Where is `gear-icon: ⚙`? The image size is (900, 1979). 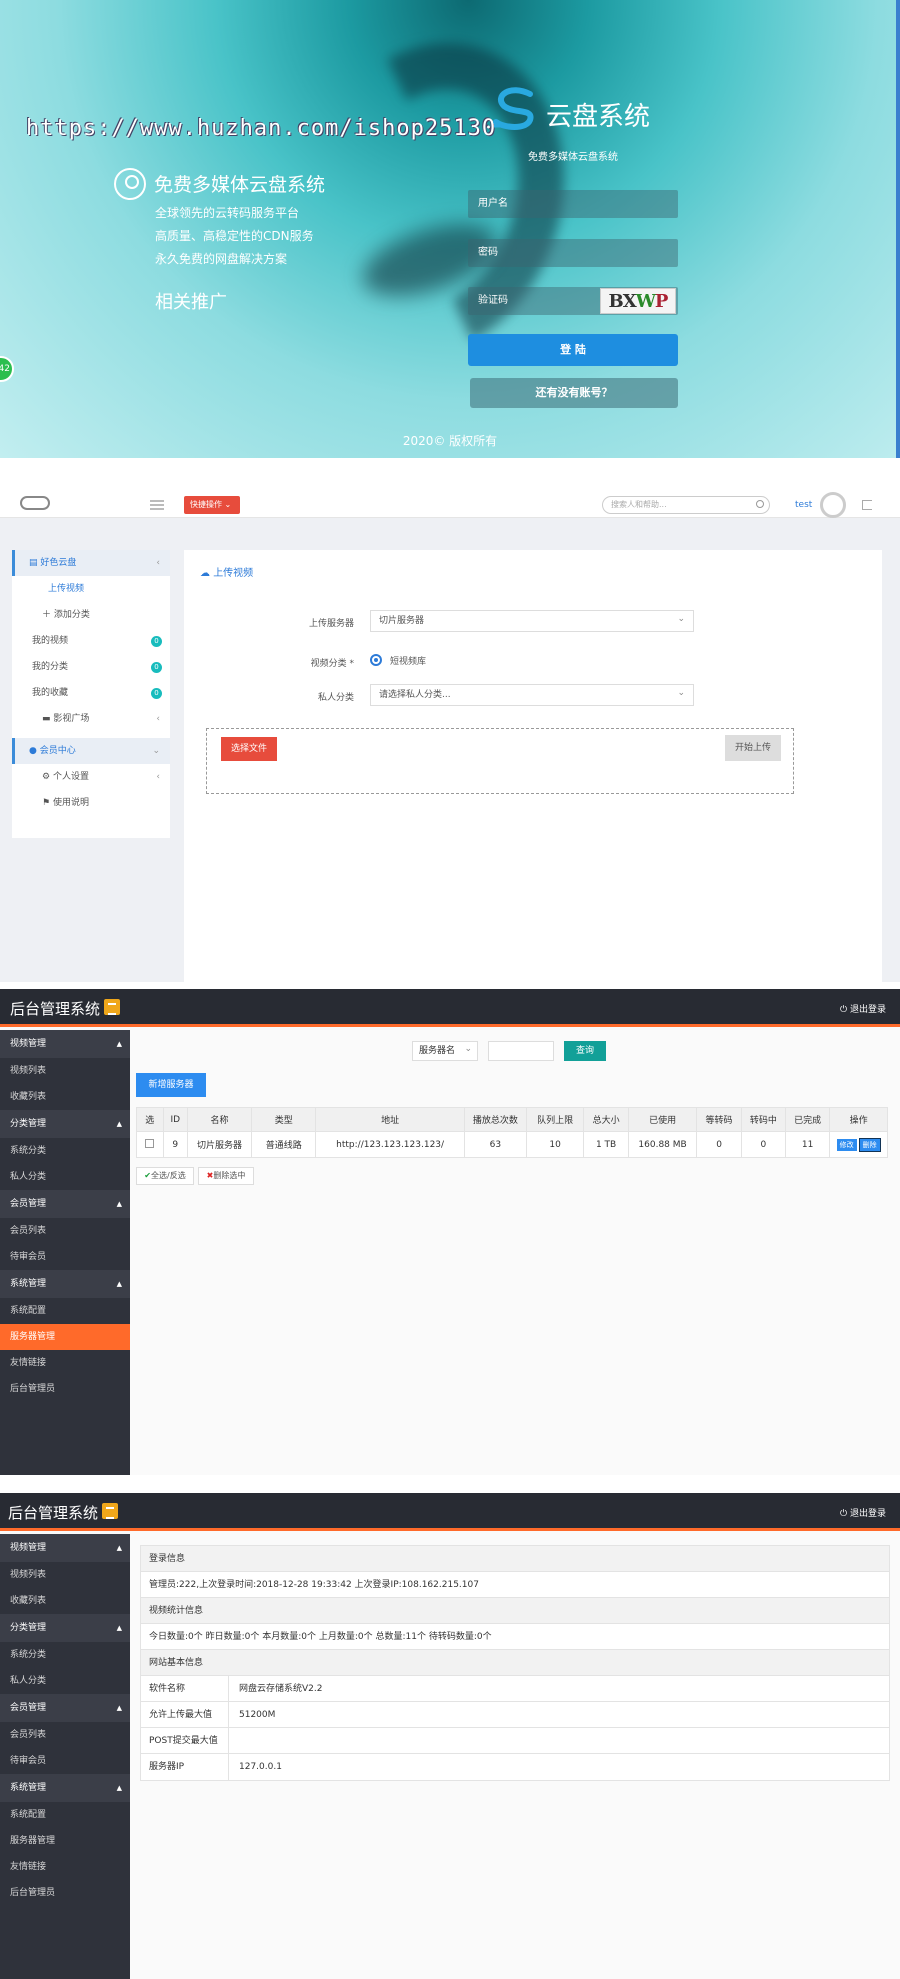 gear-icon: ⚙ is located at coordinates (47, 777).